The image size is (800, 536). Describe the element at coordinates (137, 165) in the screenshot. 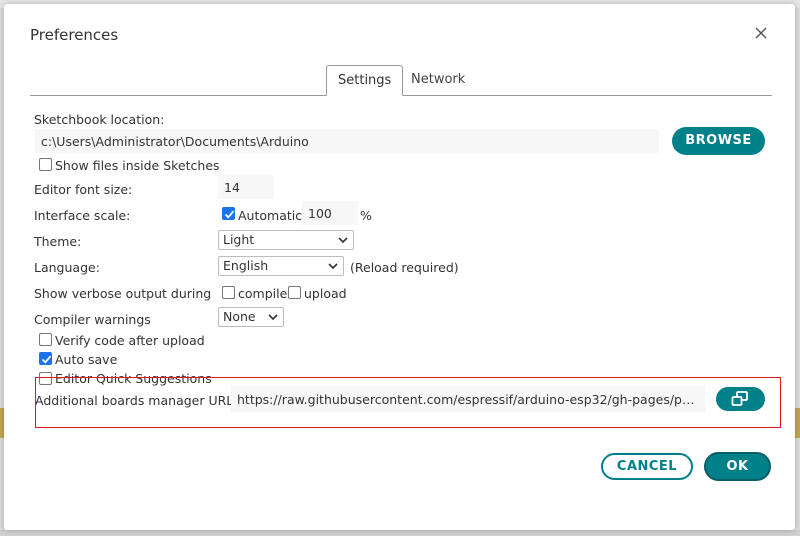

I see `show-files-label: Show files inside Sketches` at that location.